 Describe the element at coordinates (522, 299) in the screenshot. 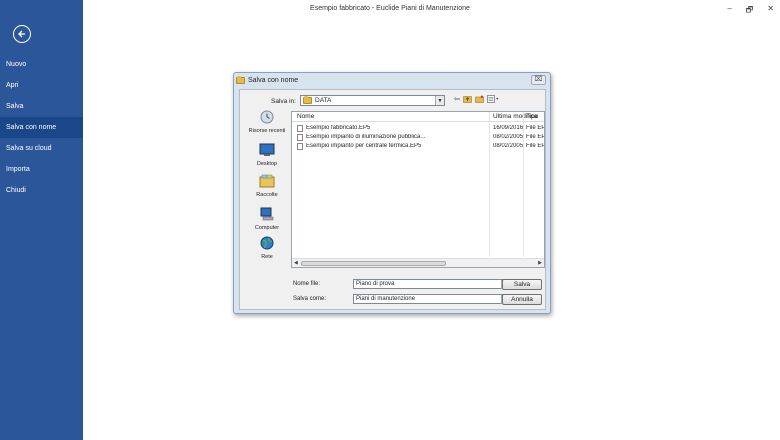

I see `cancel-button: Annulla` at that location.